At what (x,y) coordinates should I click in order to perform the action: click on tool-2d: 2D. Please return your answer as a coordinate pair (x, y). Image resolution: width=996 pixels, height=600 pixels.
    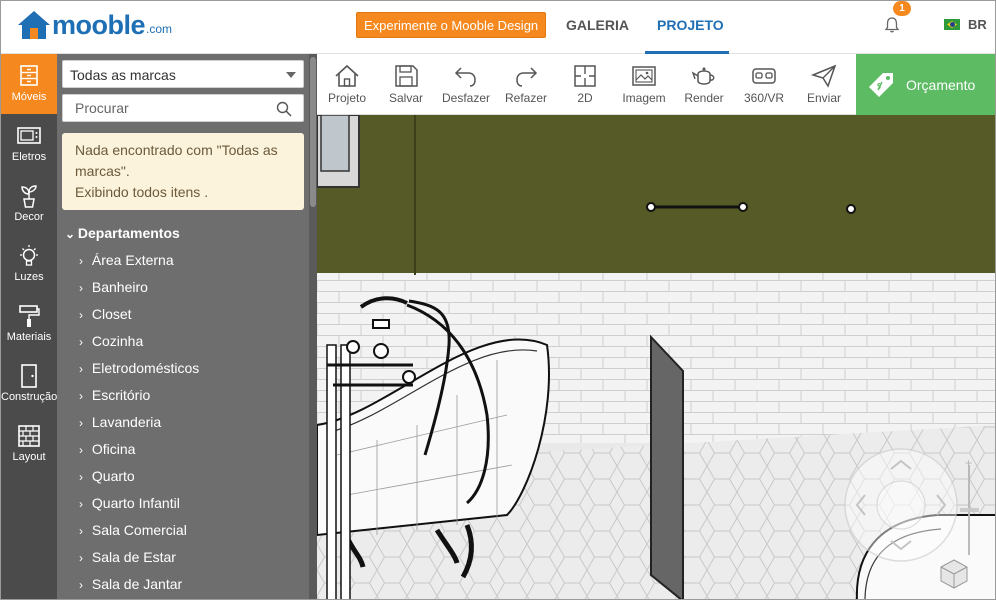
    Looking at the image, I should click on (585, 84).